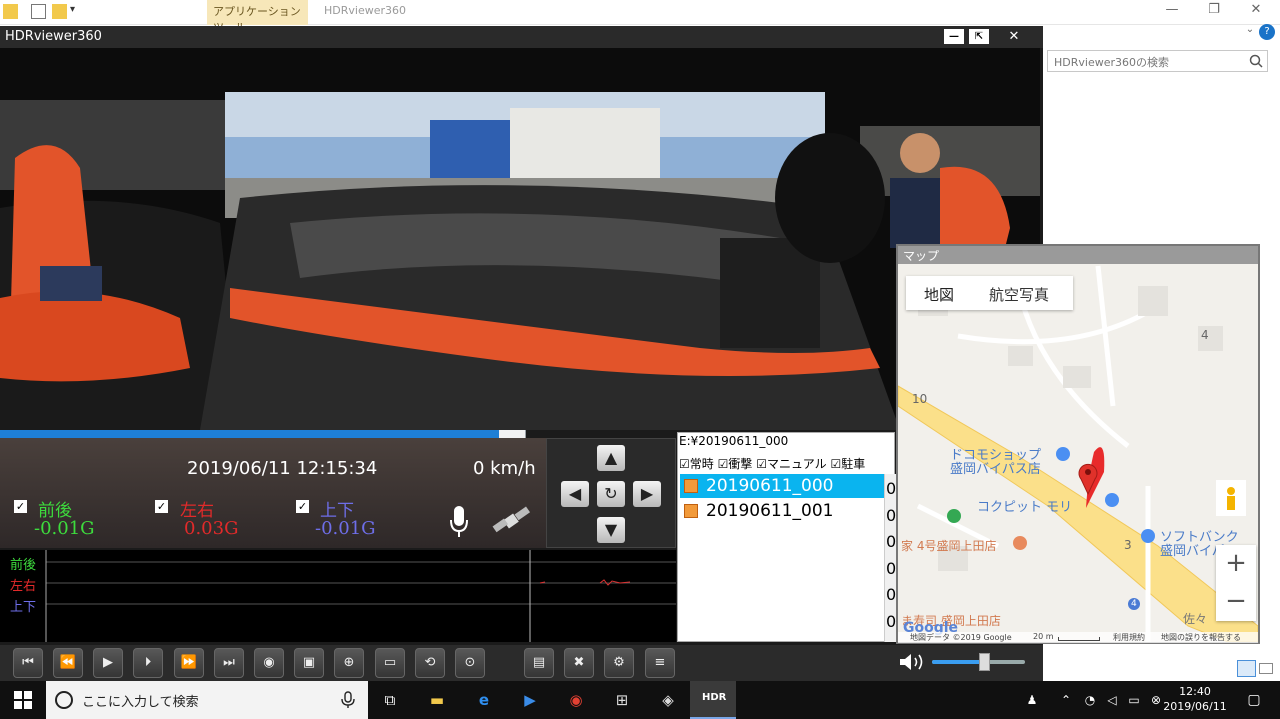 The width and height of the screenshot is (1280, 719). What do you see at coordinates (1195, 691) in the screenshot?
I see `clock-time: 12:40` at bounding box center [1195, 691].